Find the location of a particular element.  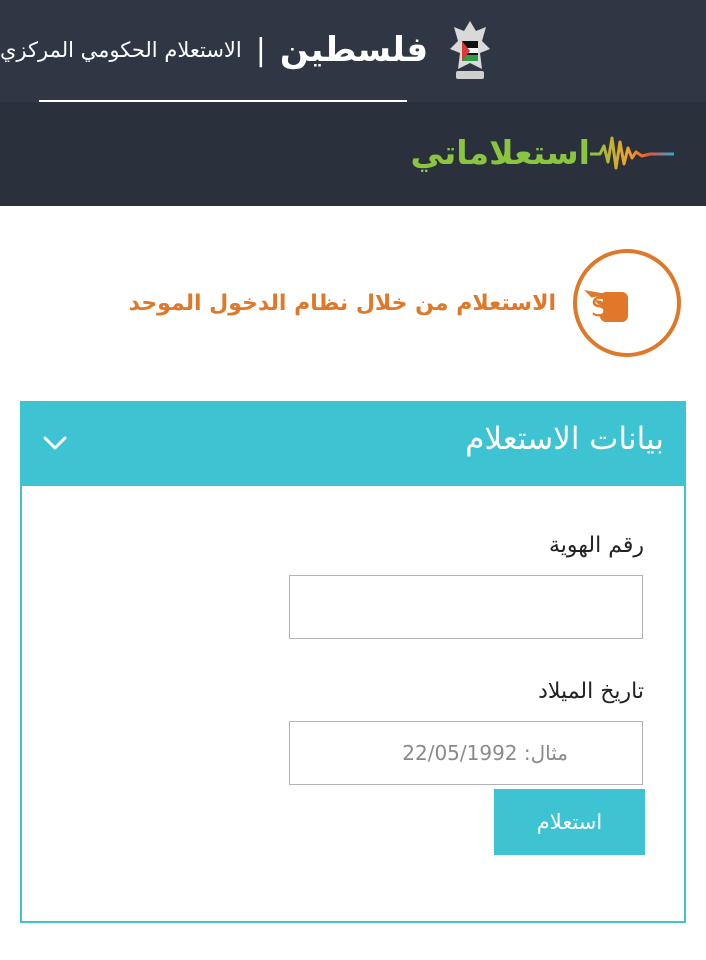

svg-text: SO is located at coordinates (609, 308).